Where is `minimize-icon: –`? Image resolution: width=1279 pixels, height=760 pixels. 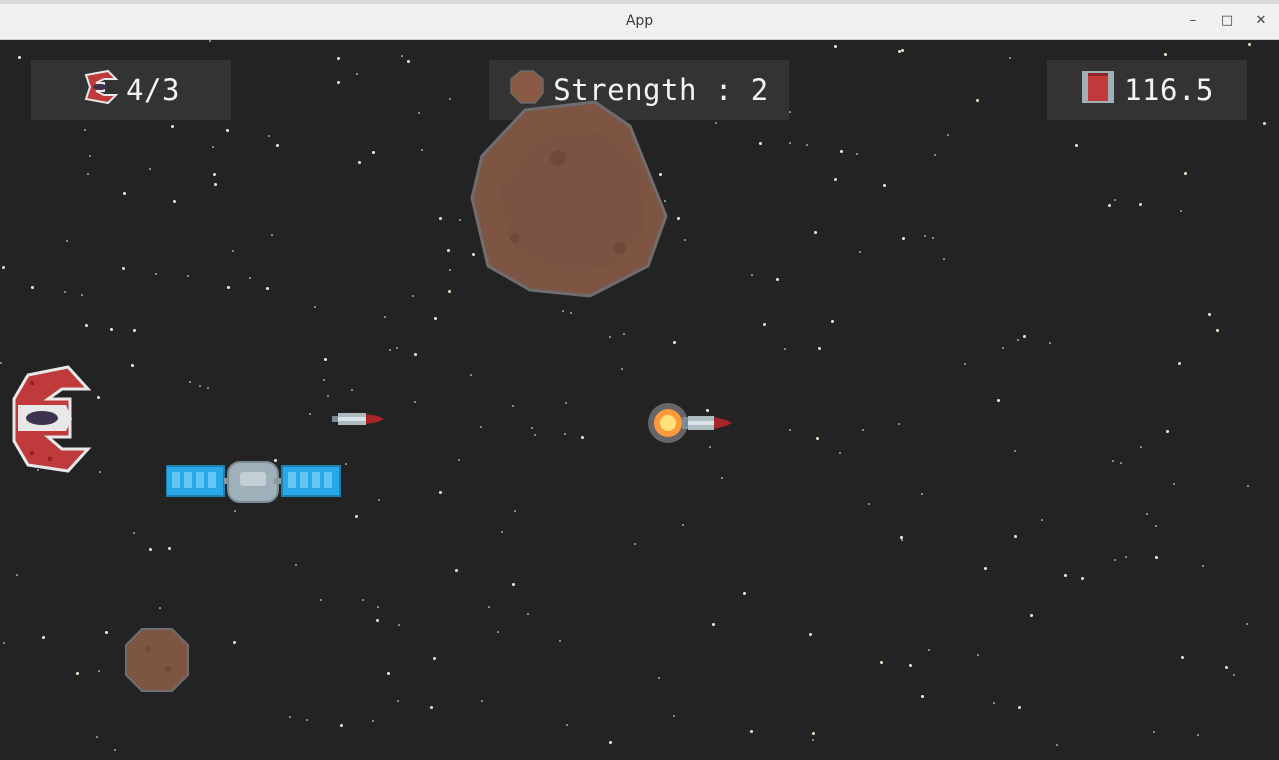
minimize-icon: – is located at coordinates (1193, 21).